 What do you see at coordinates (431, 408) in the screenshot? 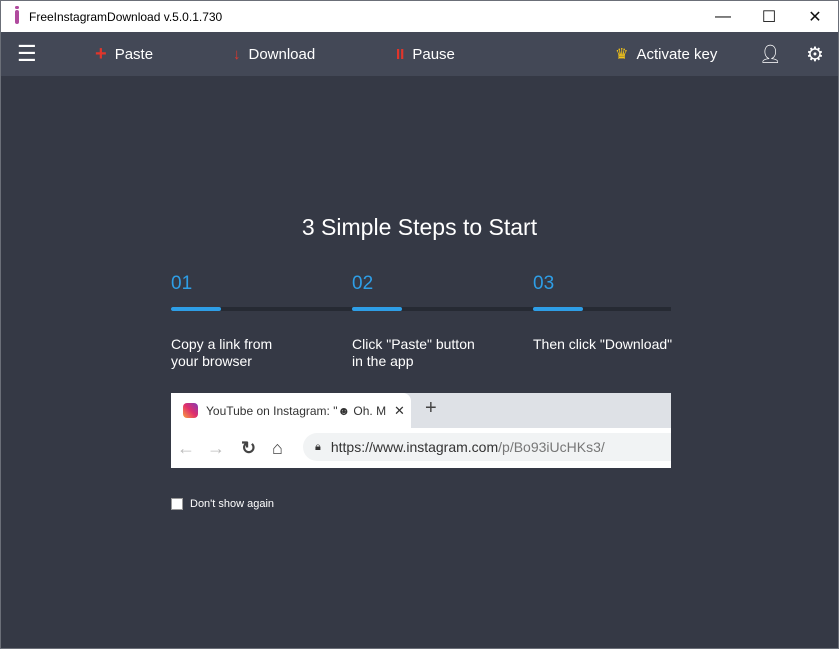
I see `new-tab-icon: +` at bounding box center [431, 408].